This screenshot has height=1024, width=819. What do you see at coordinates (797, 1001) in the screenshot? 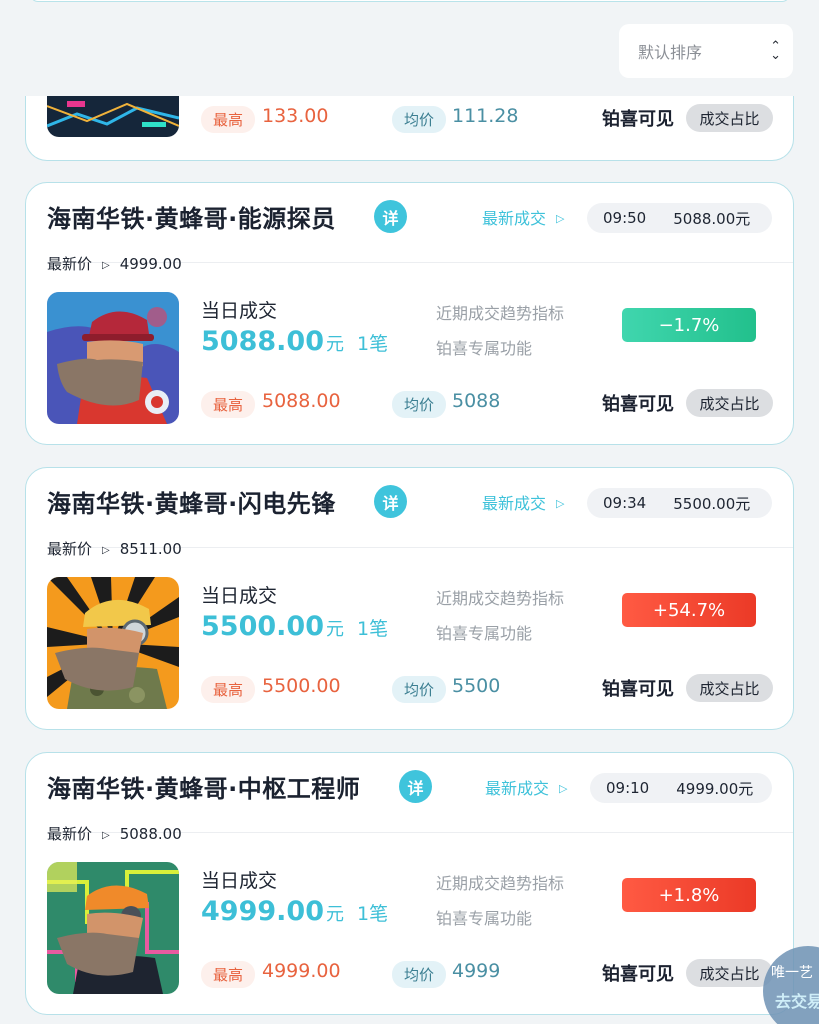
I see `float-button-line2: 去交易` at bounding box center [797, 1001].